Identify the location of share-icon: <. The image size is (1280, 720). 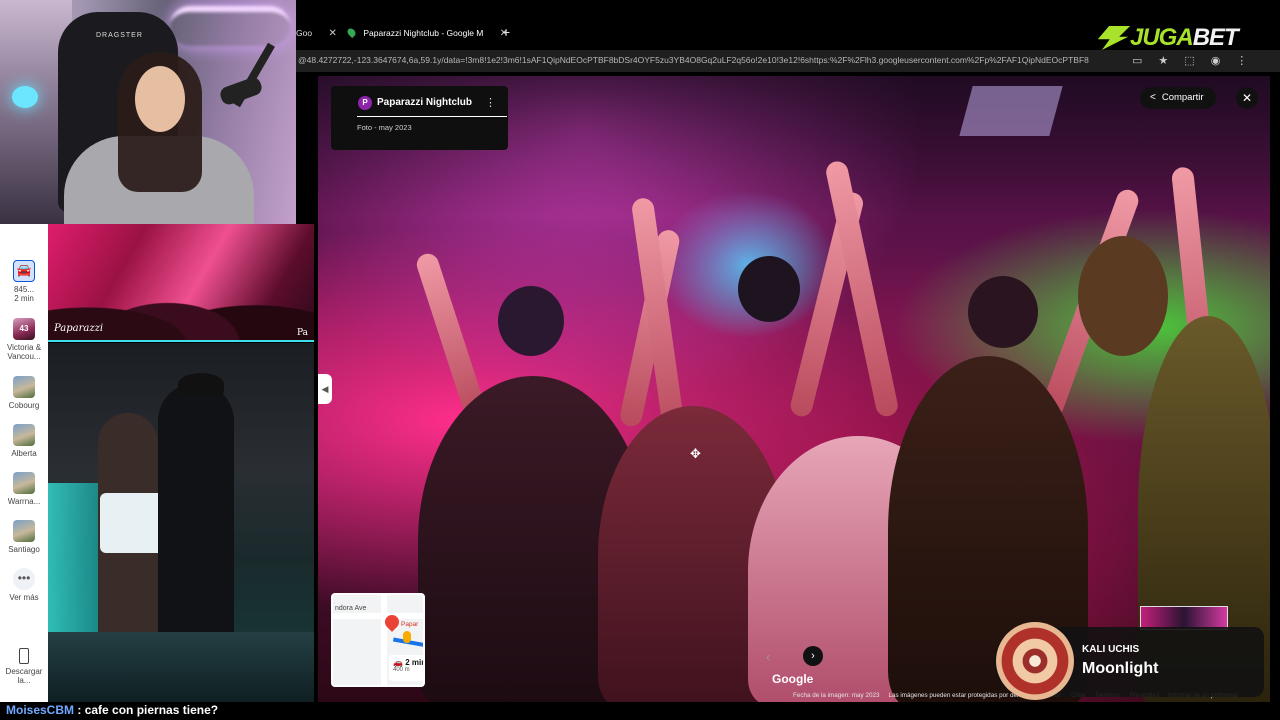
(1153, 97).